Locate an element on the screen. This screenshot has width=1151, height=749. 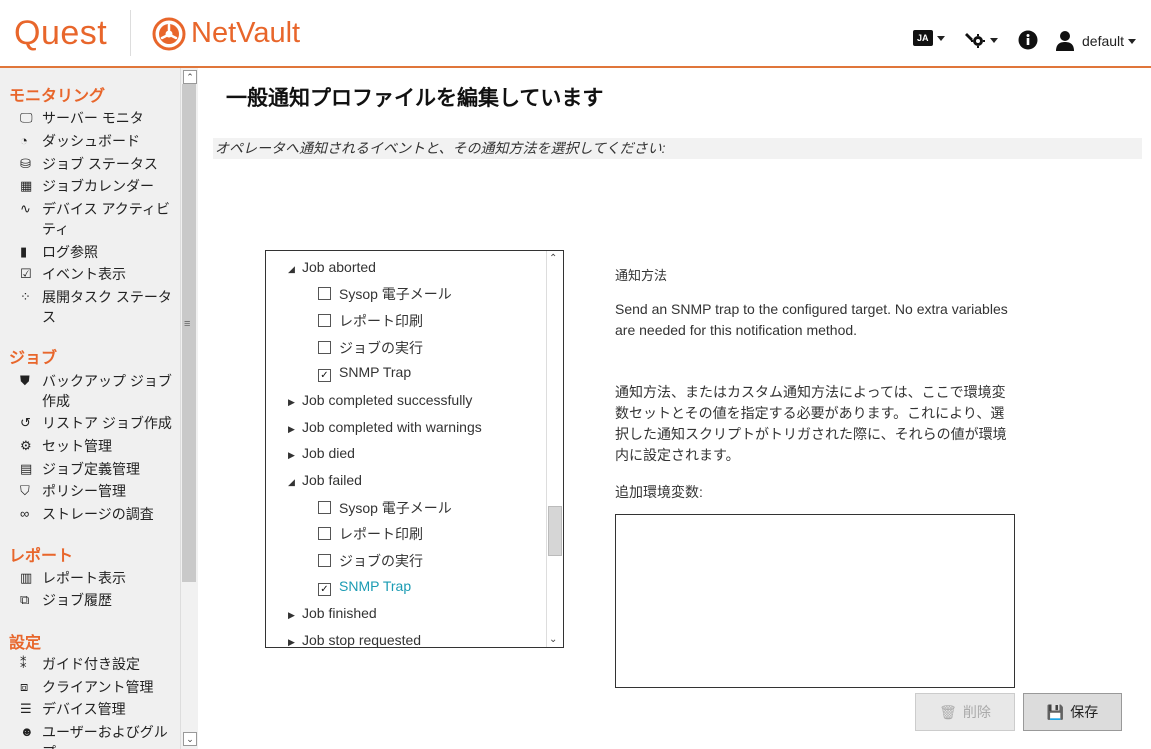
sidebar-item-backup-job-cont: 作成 is located at coordinates (99, 401).